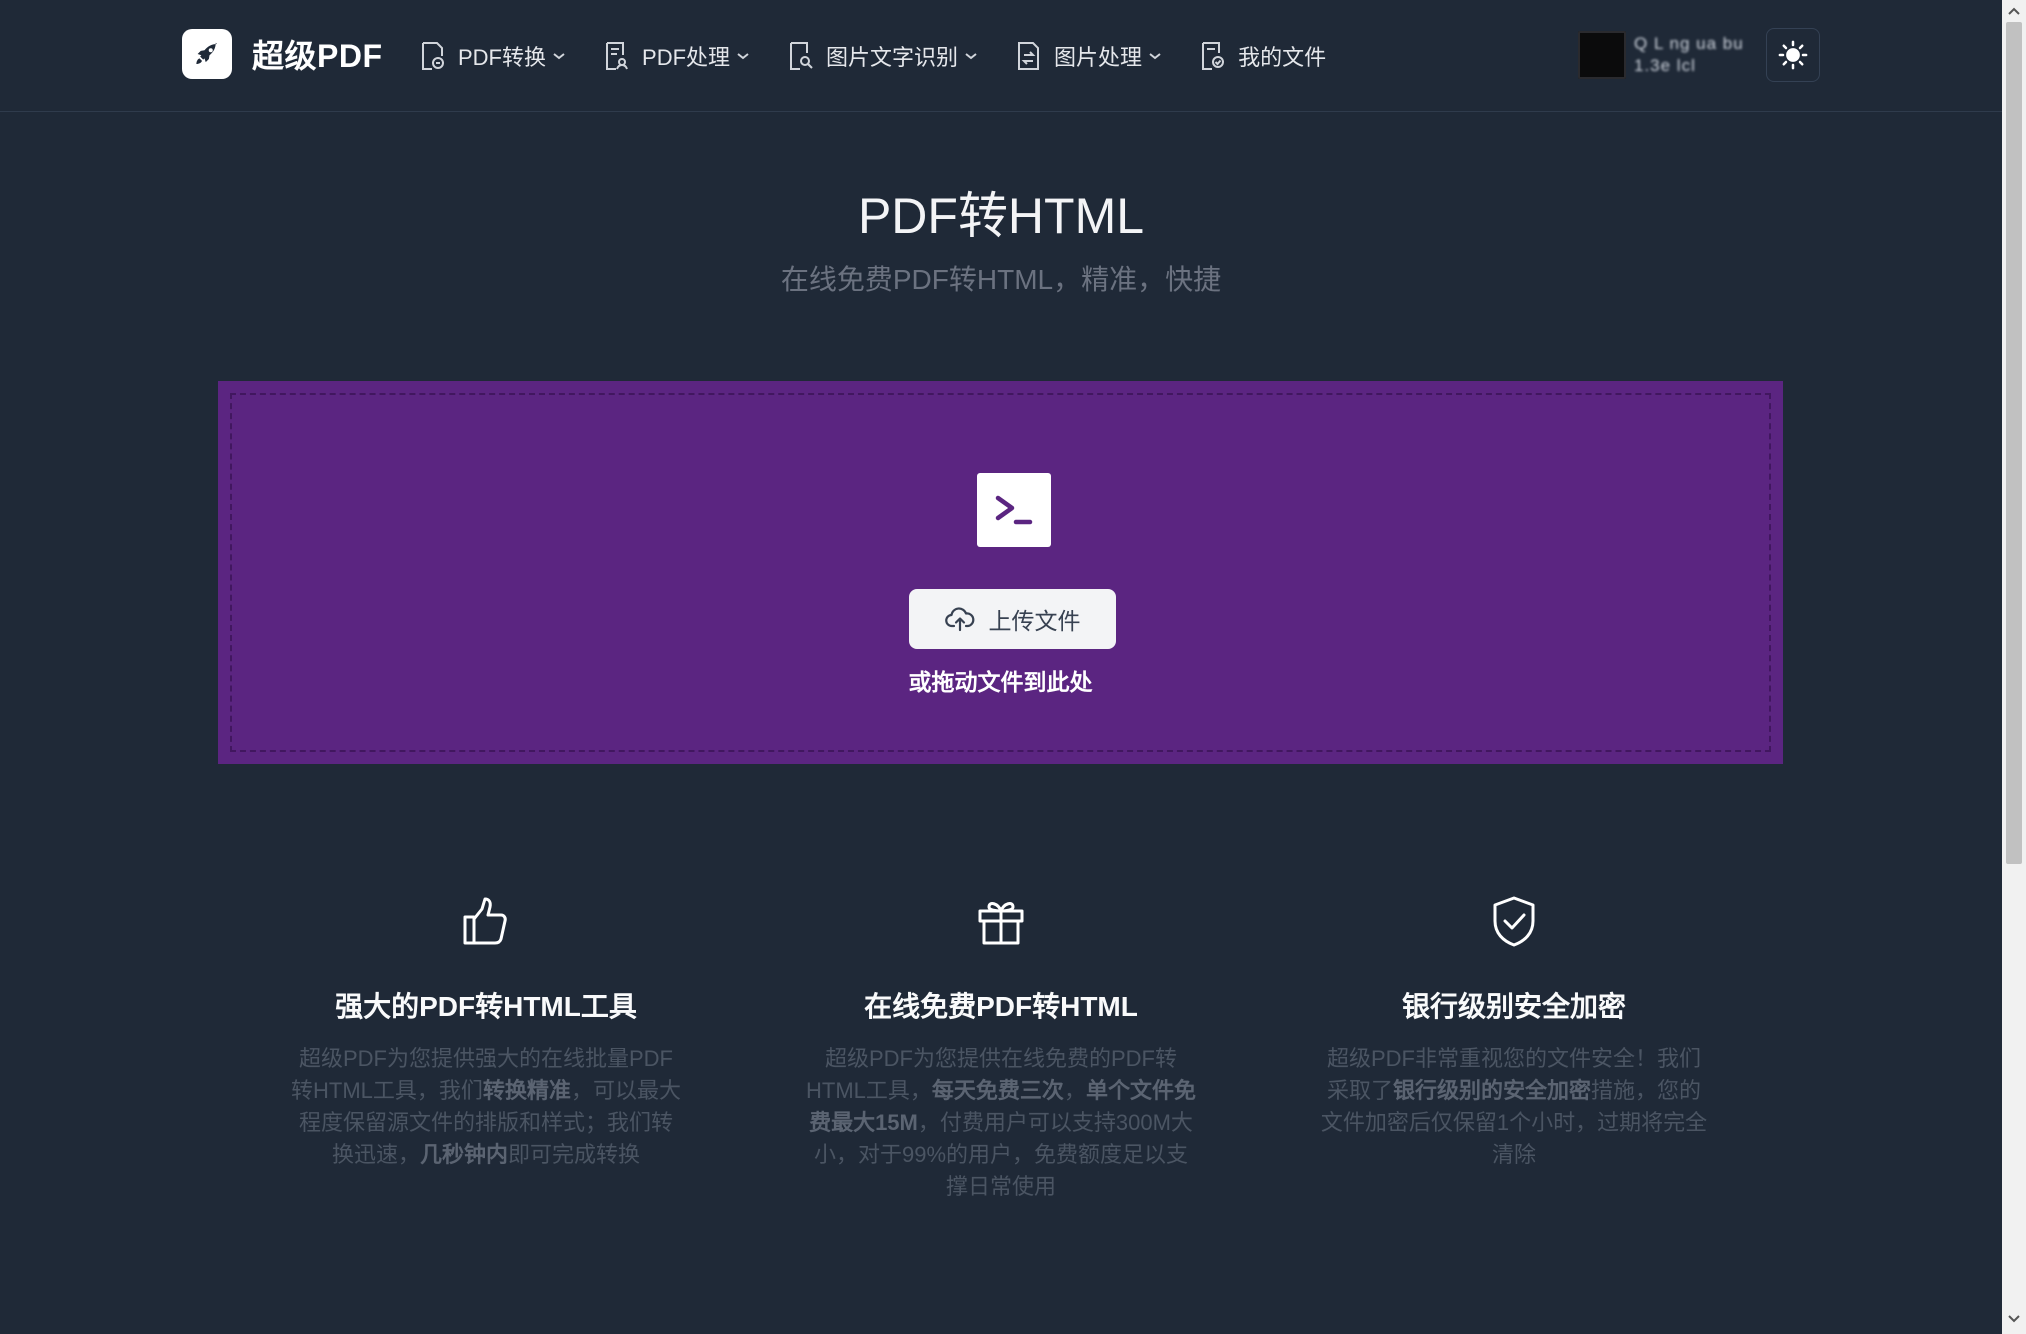  What do you see at coordinates (2014, 1319) in the screenshot?
I see `scroll-down-arrow-icon` at bounding box center [2014, 1319].